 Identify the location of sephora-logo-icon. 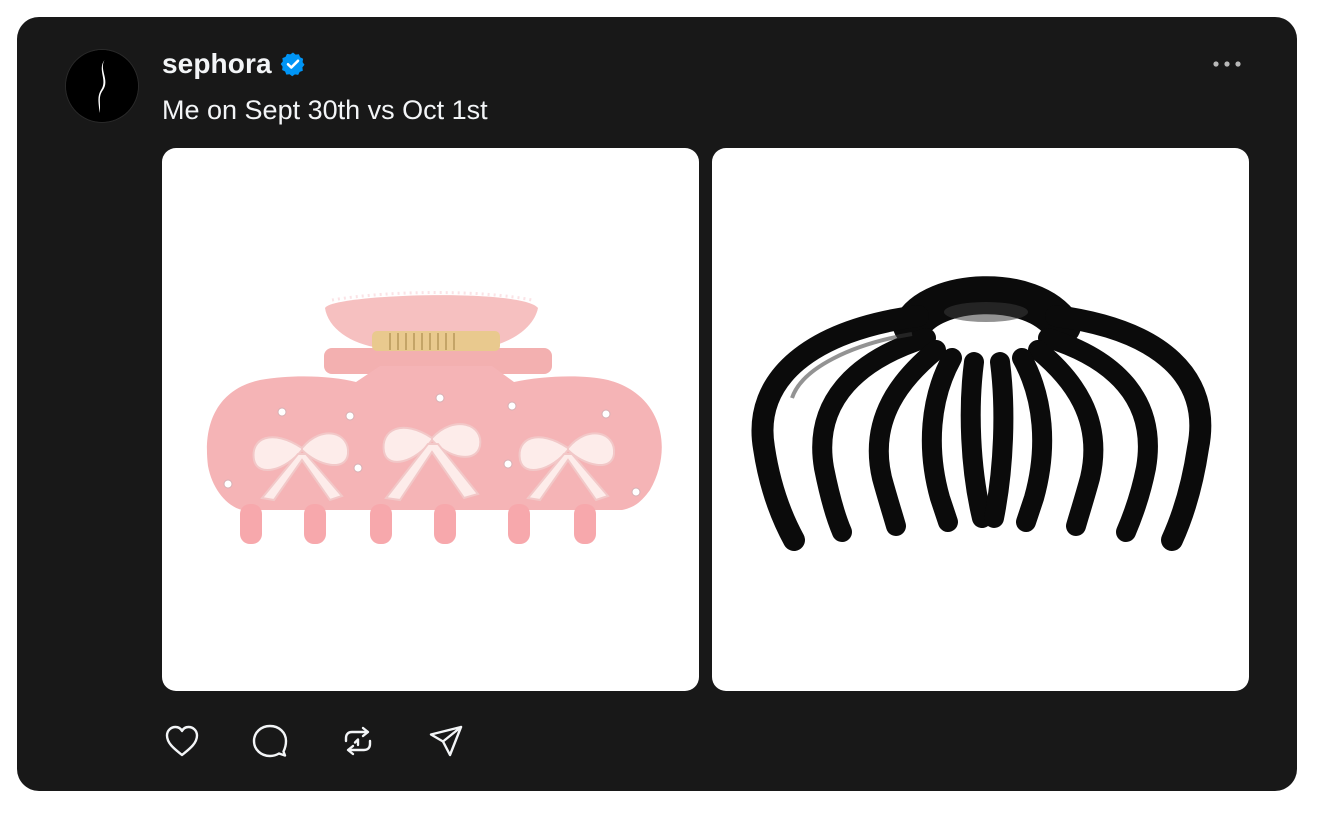
(102, 86).